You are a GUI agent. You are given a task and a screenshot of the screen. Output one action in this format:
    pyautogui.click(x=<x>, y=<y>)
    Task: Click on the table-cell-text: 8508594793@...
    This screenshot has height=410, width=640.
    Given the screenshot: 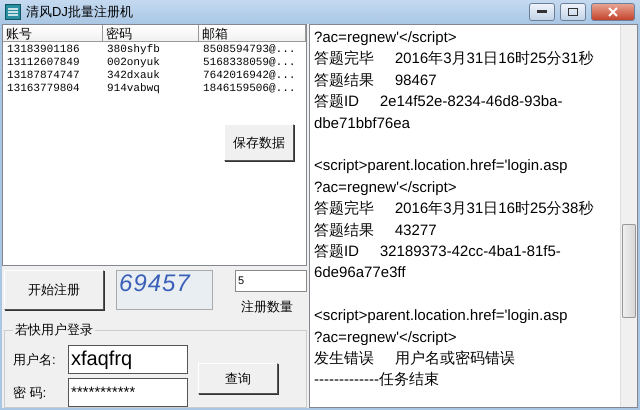 What is the action you would take?
    pyautogui.click(x=249, y=50)
    